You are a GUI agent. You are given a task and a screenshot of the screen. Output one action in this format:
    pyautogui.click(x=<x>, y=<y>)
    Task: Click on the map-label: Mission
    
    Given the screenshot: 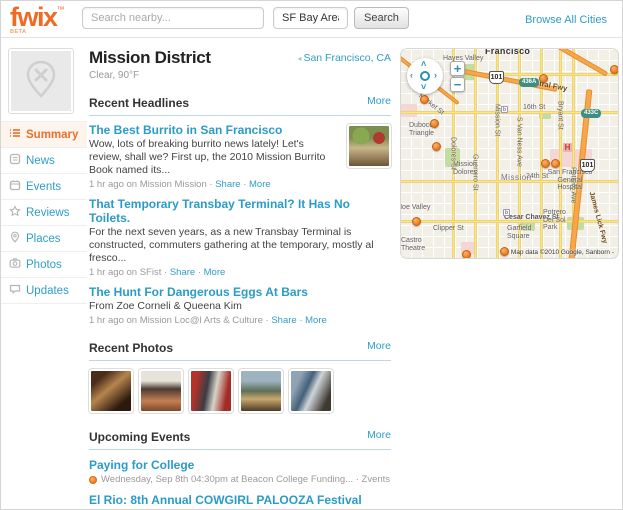 What is the action you would take?
    pyautogui.click(x=516, y=177)
    